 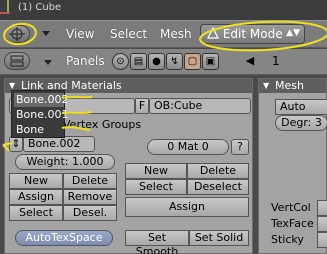 What do you see at coordinates (40, 7) in the screenshot?
I see `object-label: (1) Cube` at bounding box center [40, 7].